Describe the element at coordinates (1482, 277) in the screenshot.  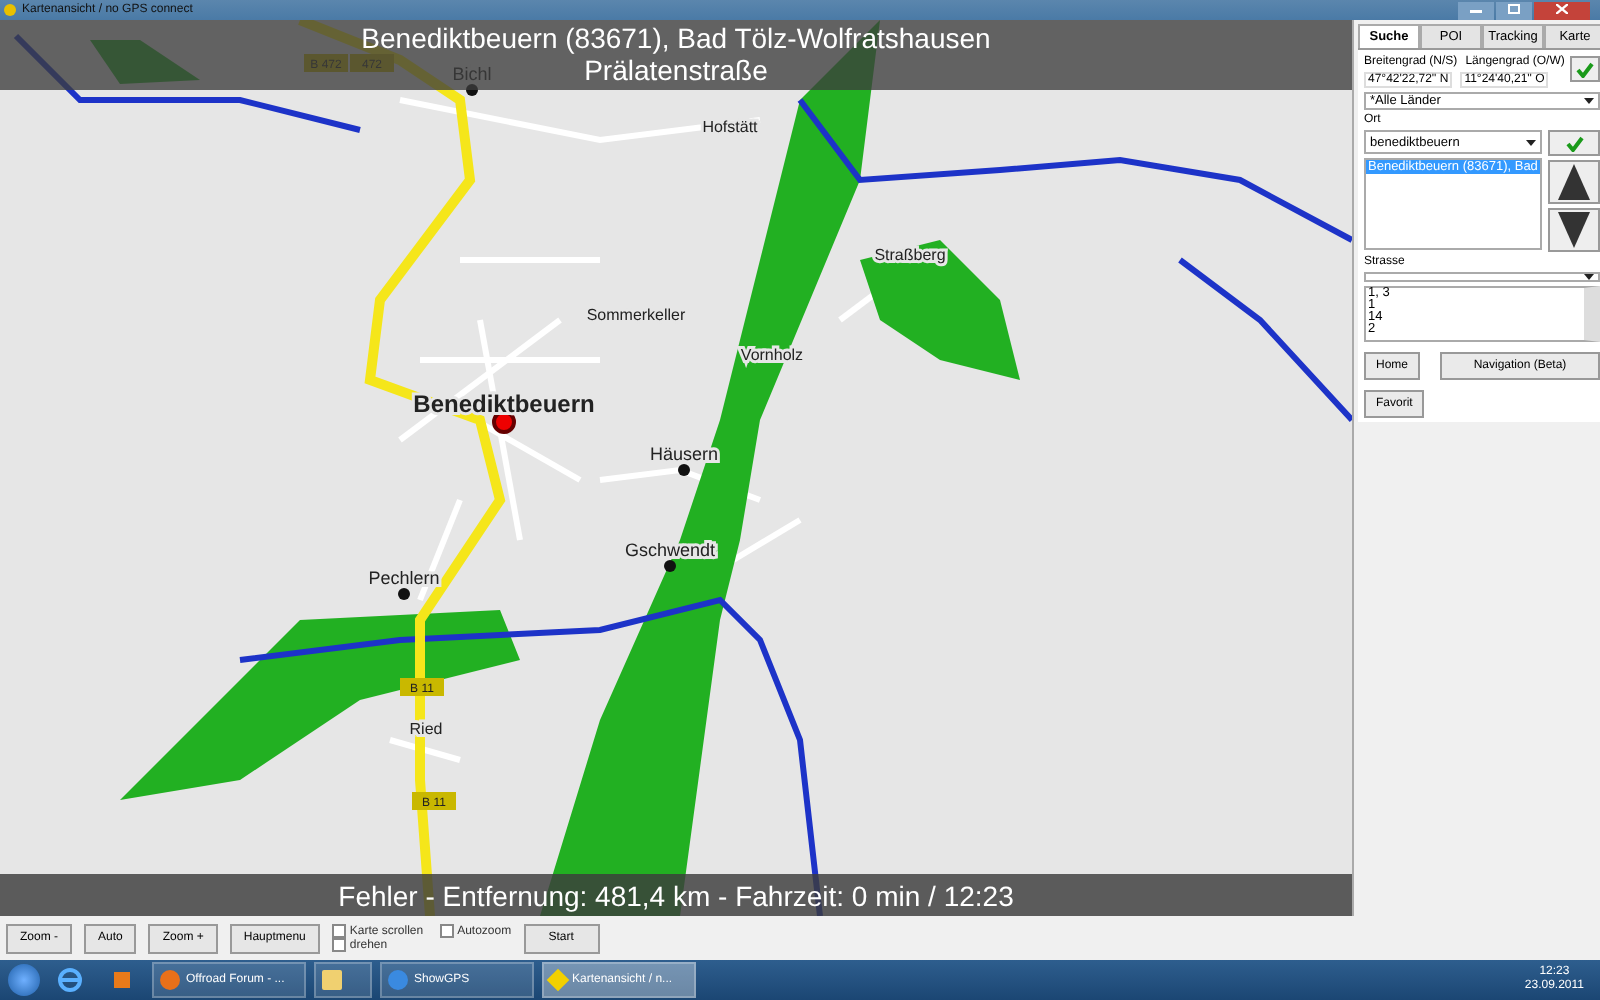
I see `street-dropdown` at that location.